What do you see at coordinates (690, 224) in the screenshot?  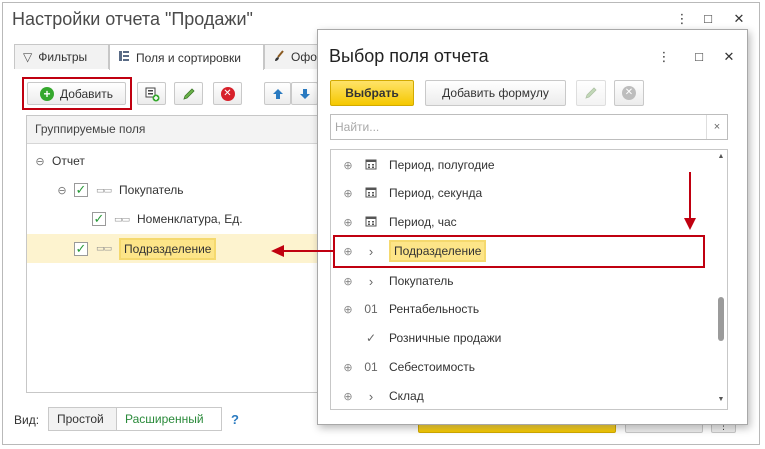 I see `arrow-down-head` at bounding box center [690, 224].